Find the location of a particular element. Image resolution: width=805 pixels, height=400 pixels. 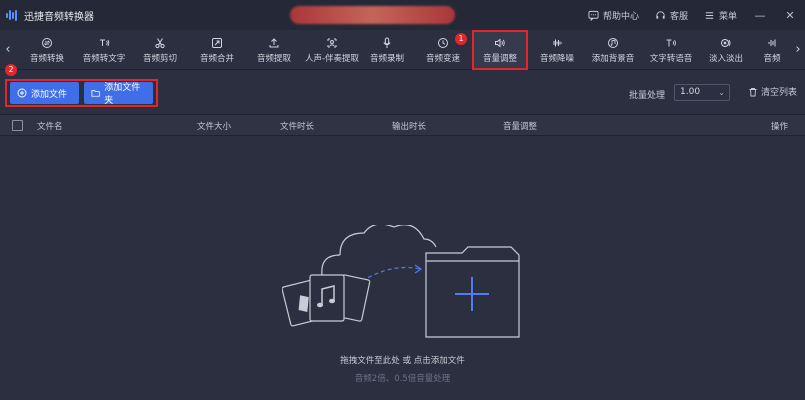

tool-label: 淡入淡出 is located at coordinates (725, 58).